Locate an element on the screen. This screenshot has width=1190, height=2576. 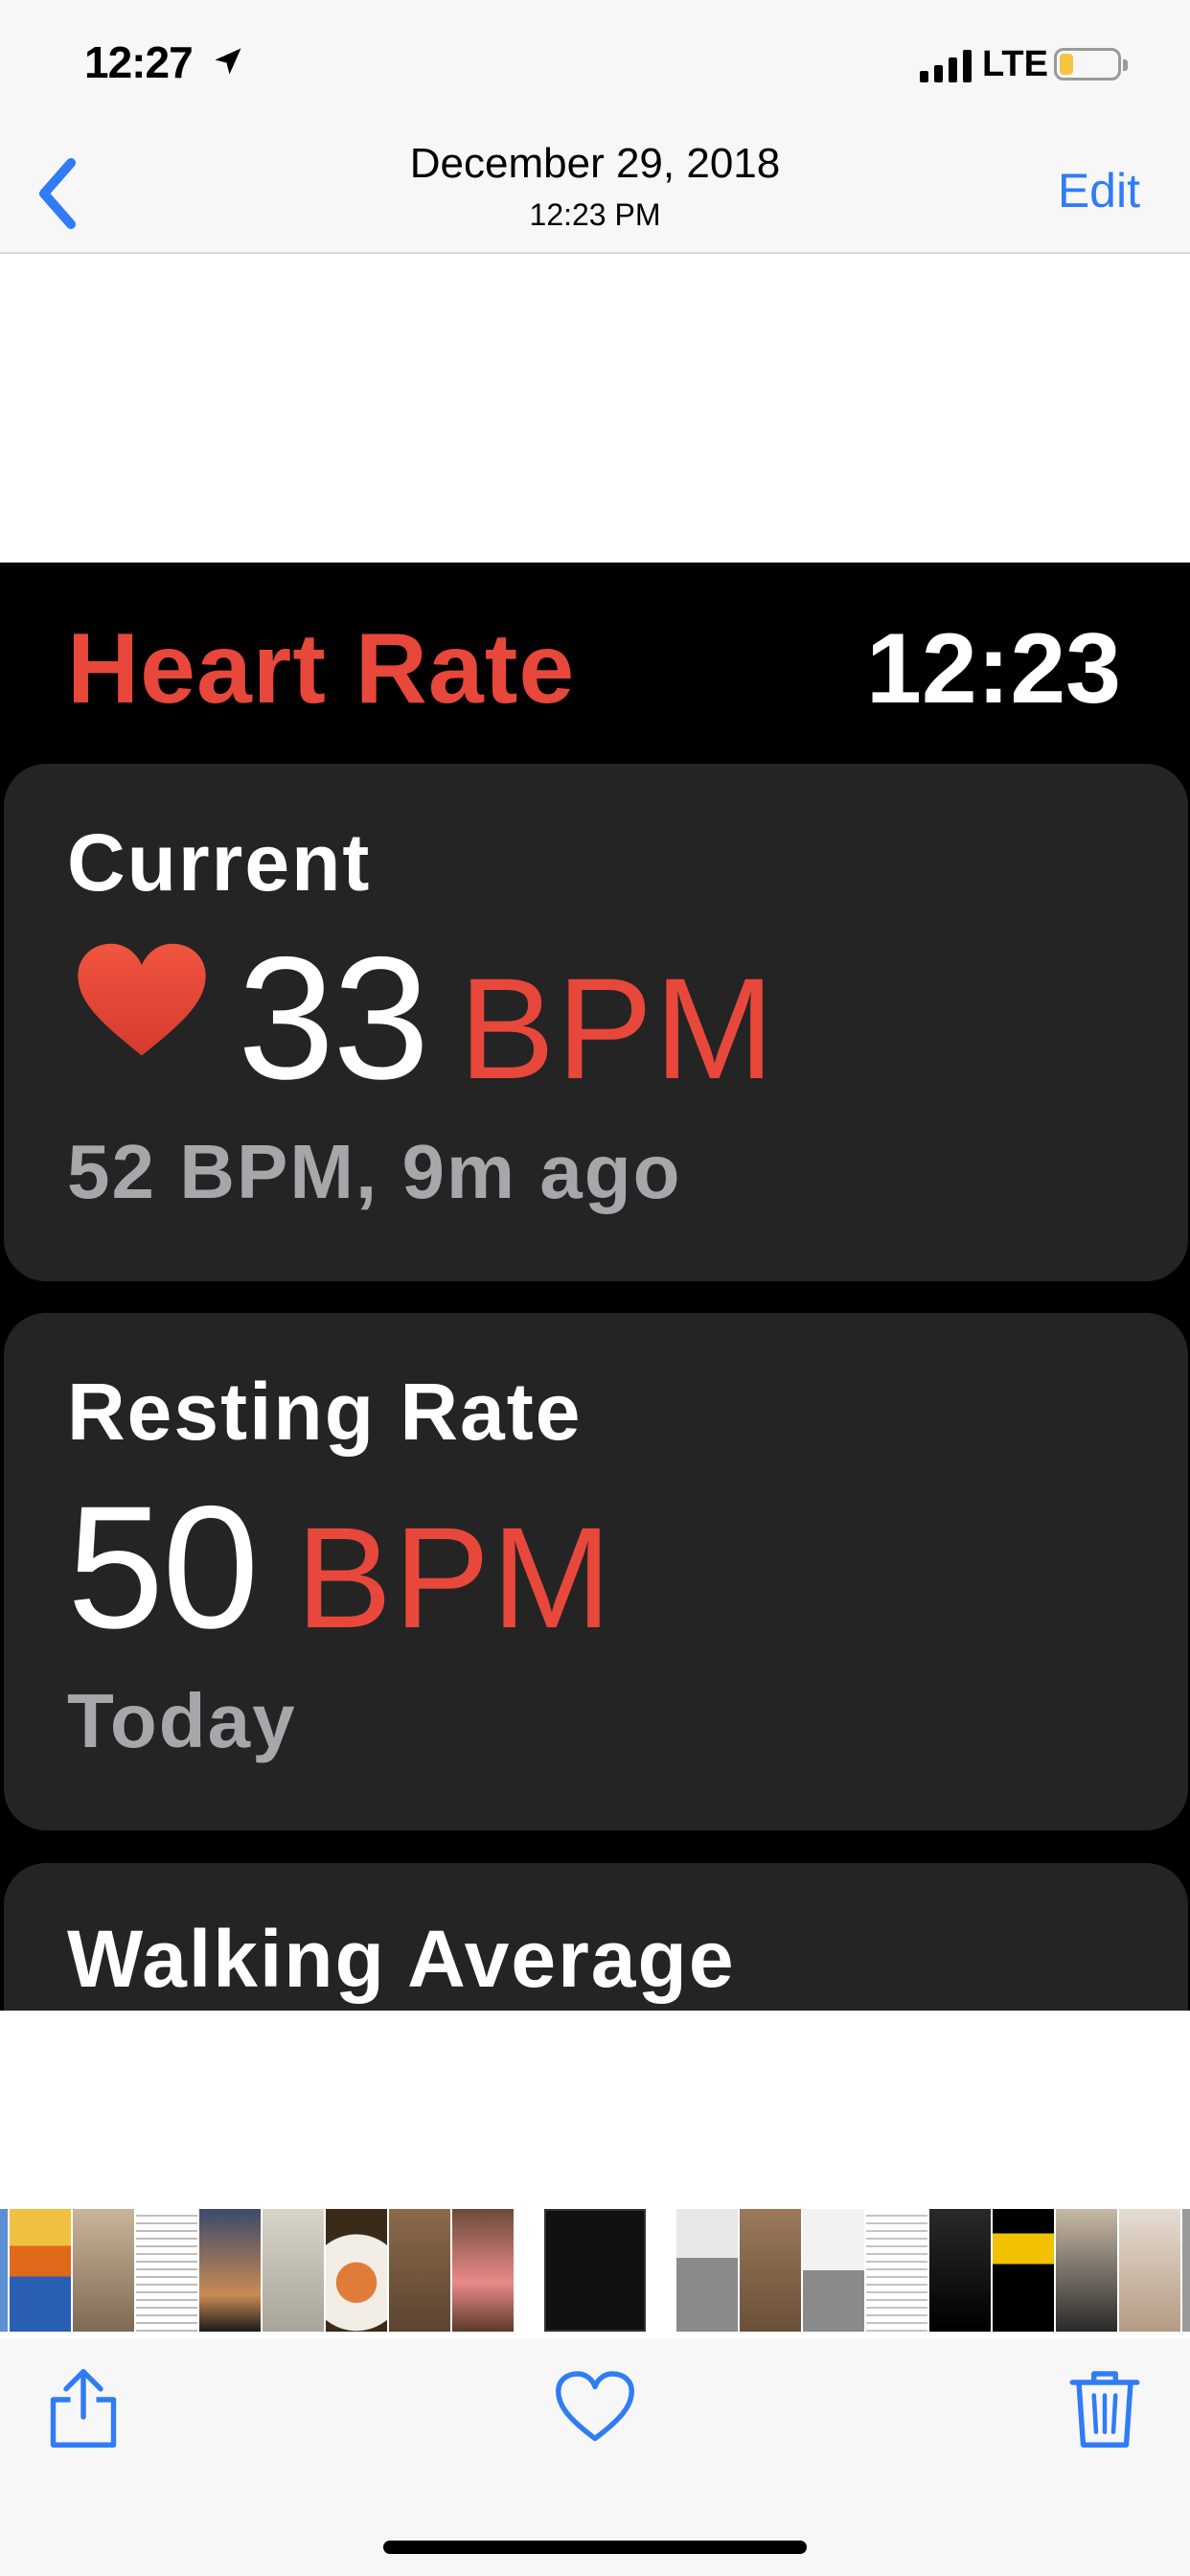
current-label: Current is located at coordinates (220, 862).